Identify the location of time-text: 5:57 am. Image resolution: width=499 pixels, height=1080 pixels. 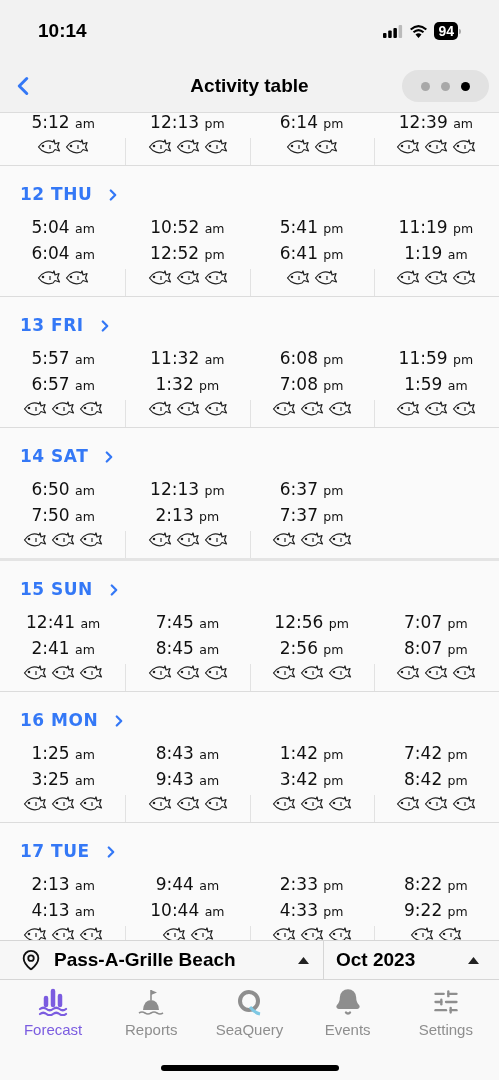
(63, 358).